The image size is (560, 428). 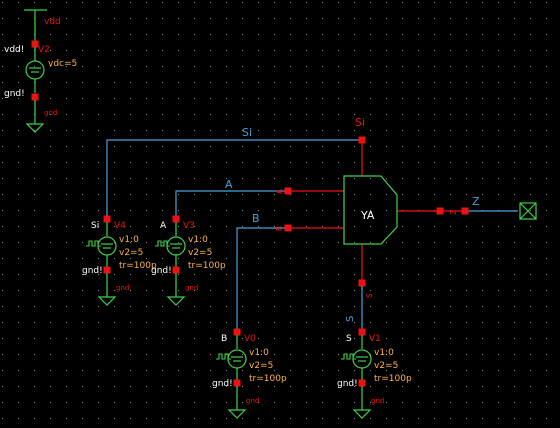 I want to click on source-instance-label: V3, so click(x=189, y=226).